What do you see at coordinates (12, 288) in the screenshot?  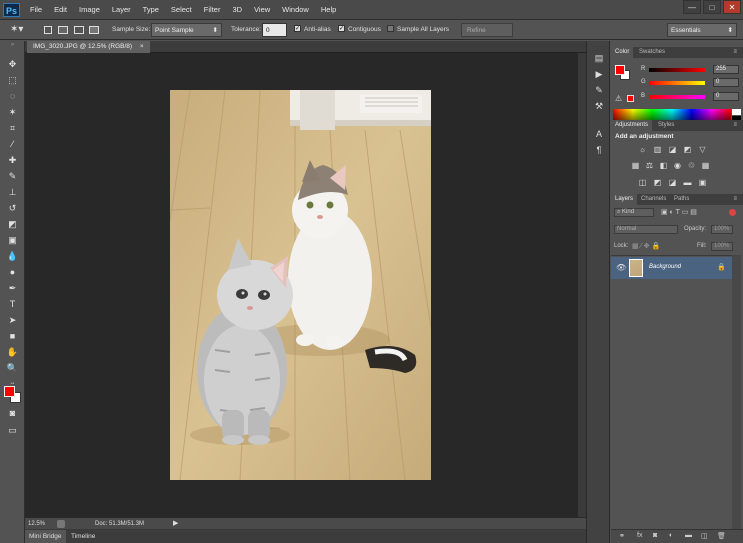 I see `pen-tool-icon: ✒` at bounding box center [12, 288].